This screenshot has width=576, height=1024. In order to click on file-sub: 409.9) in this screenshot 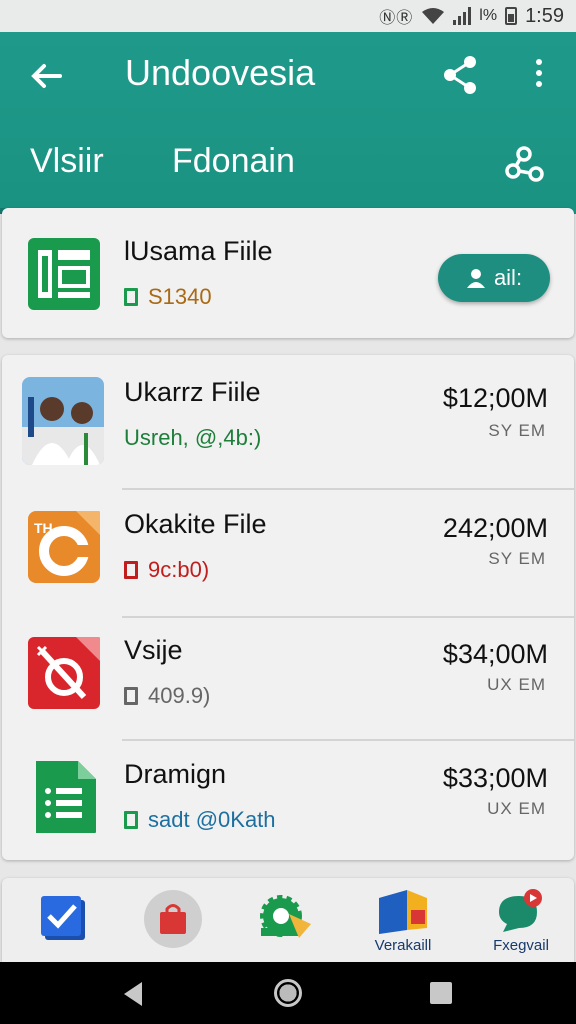, I will do `click(167, 696)`.